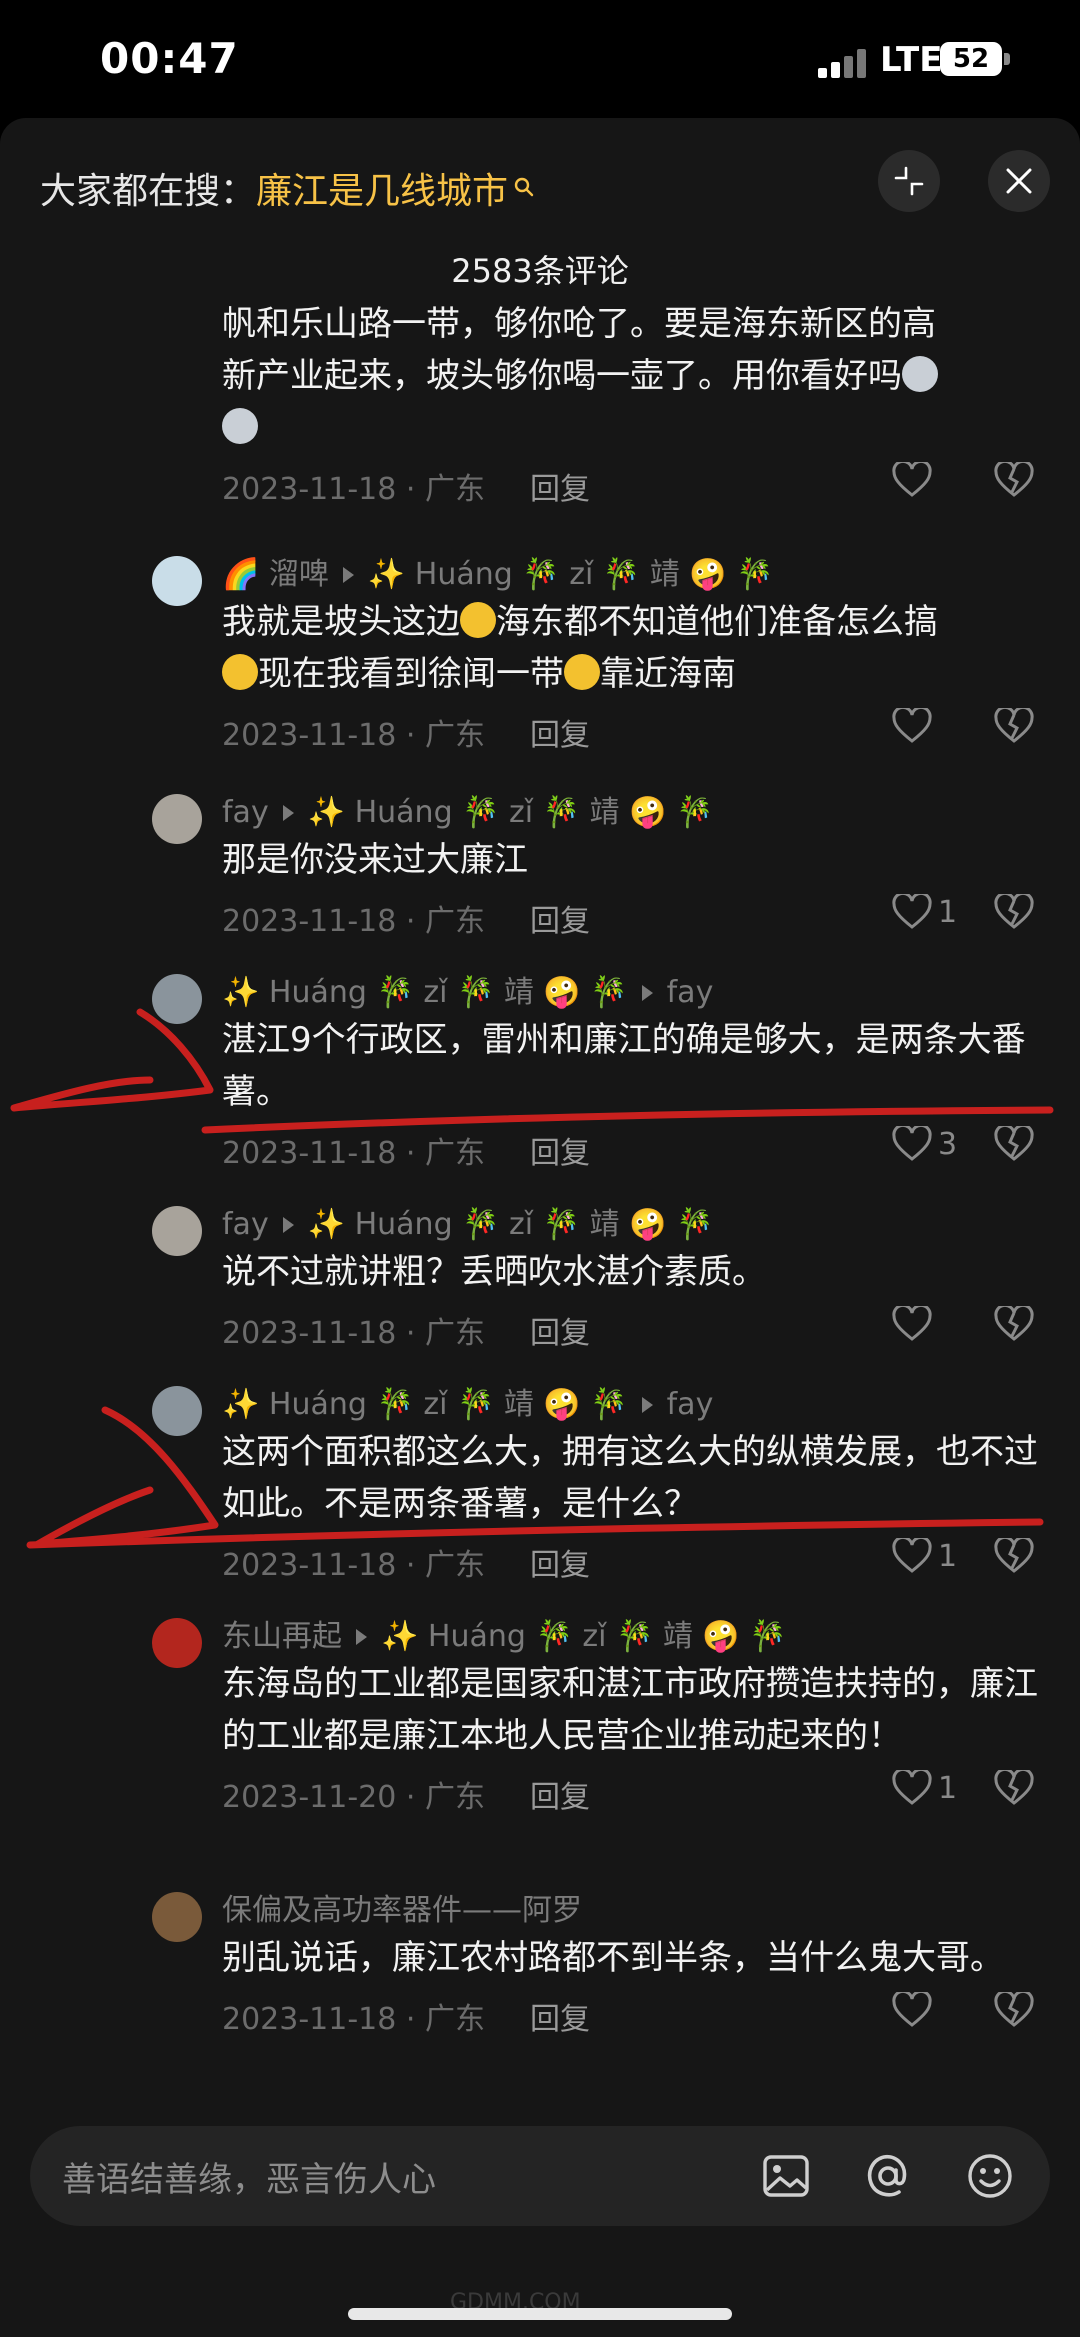  Describe the element at coordinates (382, 188) in the screenshot. I see `search-term-link: 廉江是几线城市` at that location.